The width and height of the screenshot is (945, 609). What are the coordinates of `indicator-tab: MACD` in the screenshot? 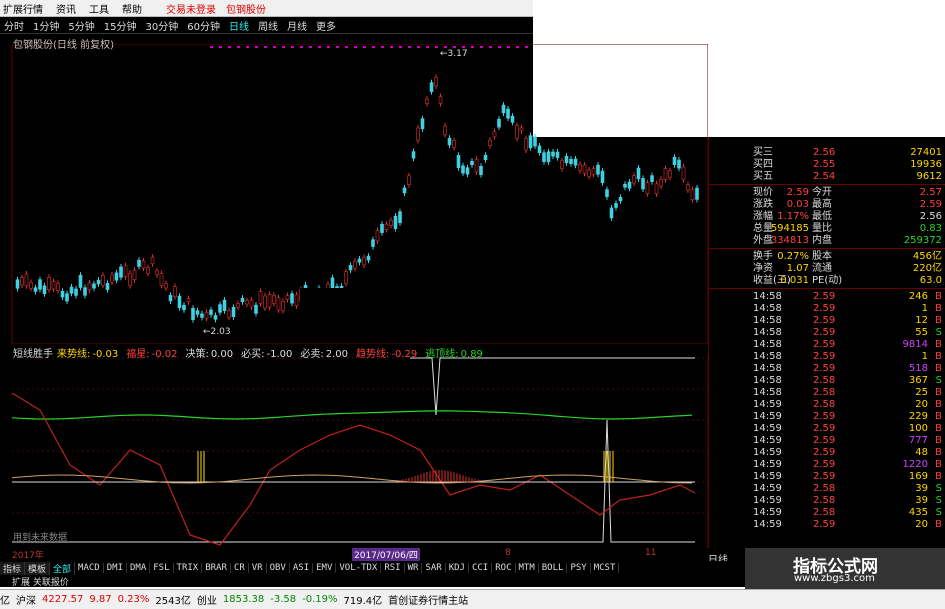 It's located at (89, 568).